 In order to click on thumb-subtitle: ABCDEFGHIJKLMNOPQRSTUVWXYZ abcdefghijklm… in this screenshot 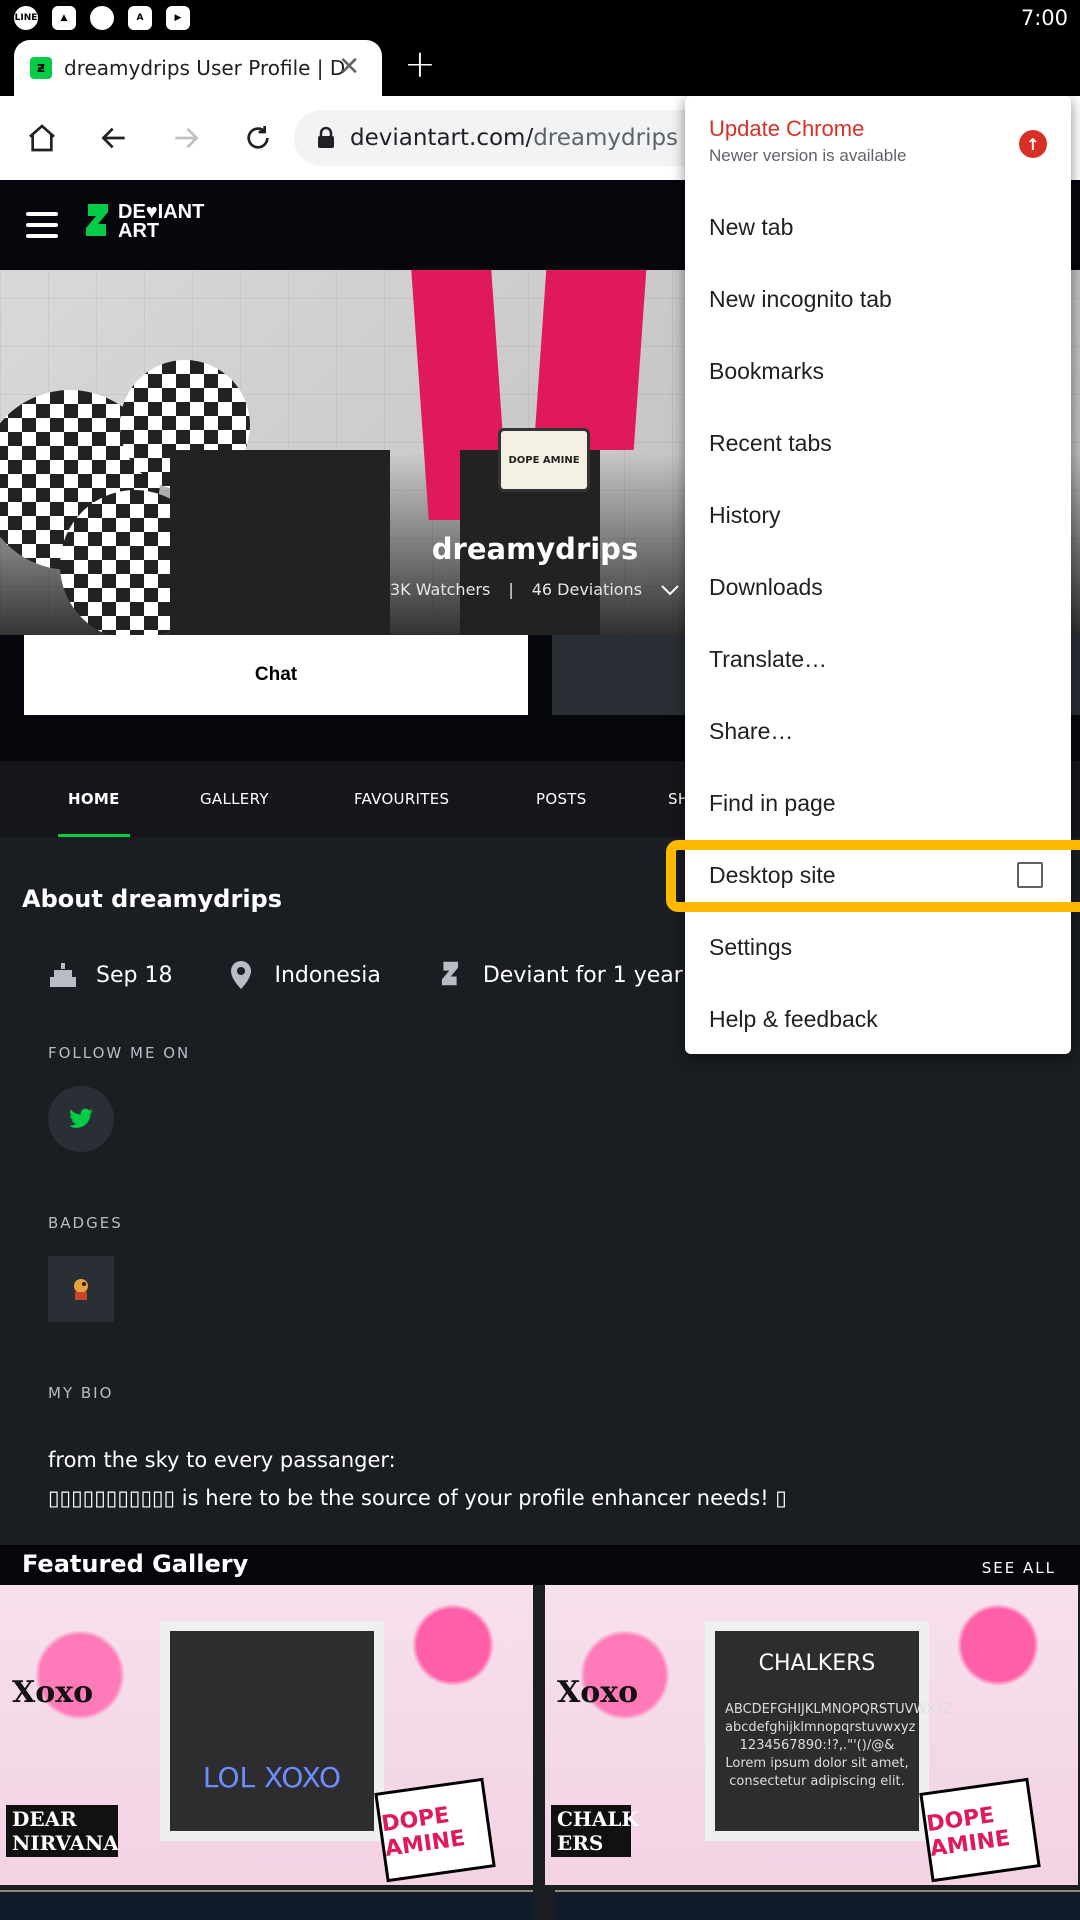, I will do `click(839, 1745)`.